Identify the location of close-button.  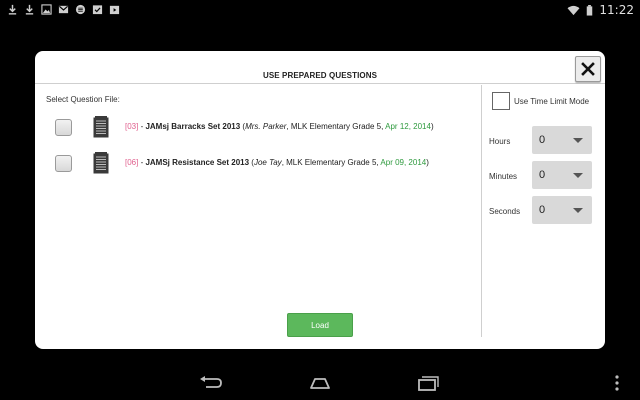
(588, 69).